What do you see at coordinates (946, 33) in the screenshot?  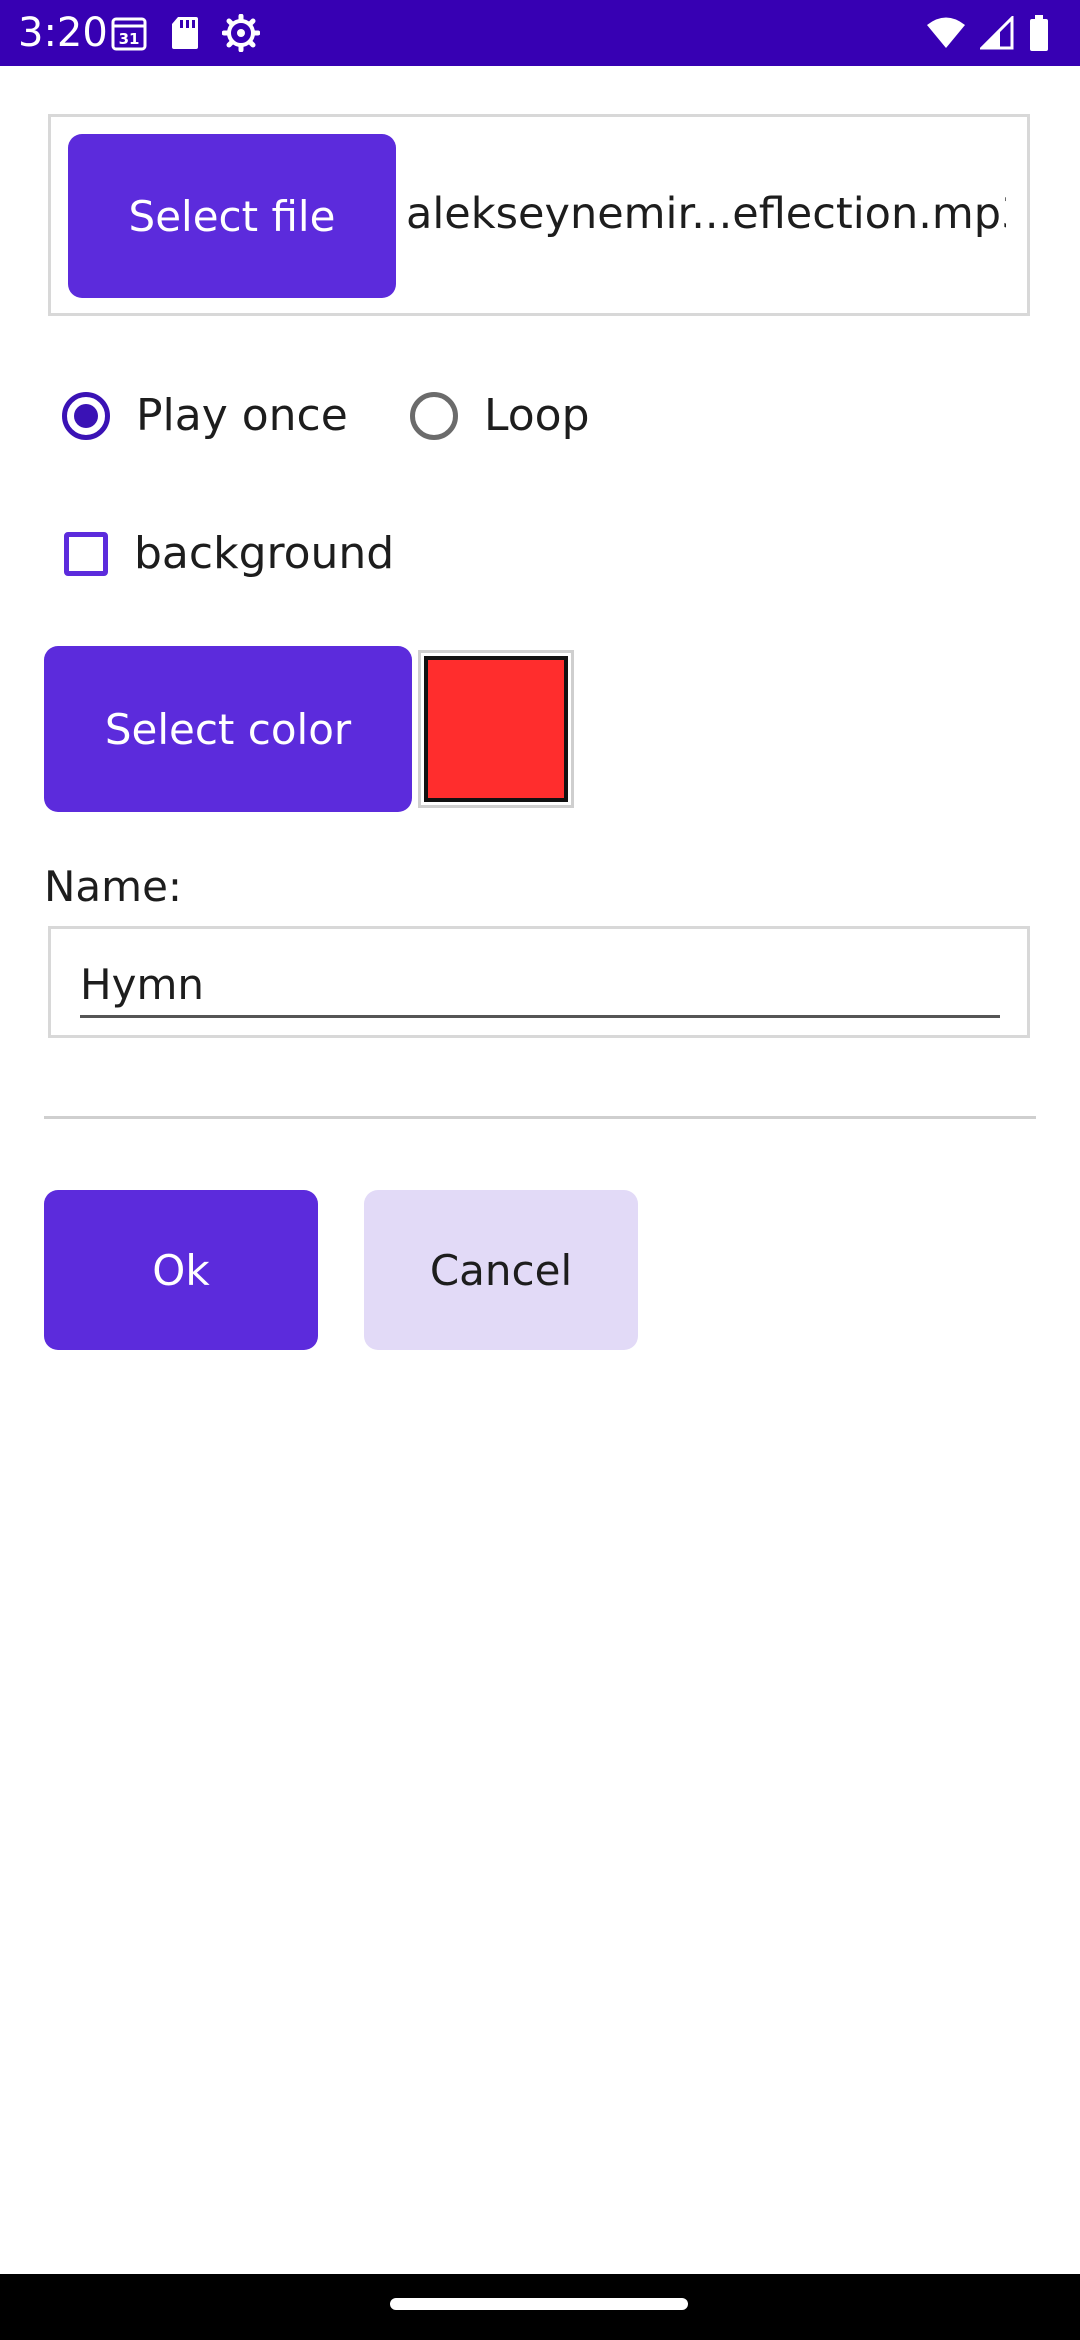 I see `wifi-icon` at bounding box center [946, 33].